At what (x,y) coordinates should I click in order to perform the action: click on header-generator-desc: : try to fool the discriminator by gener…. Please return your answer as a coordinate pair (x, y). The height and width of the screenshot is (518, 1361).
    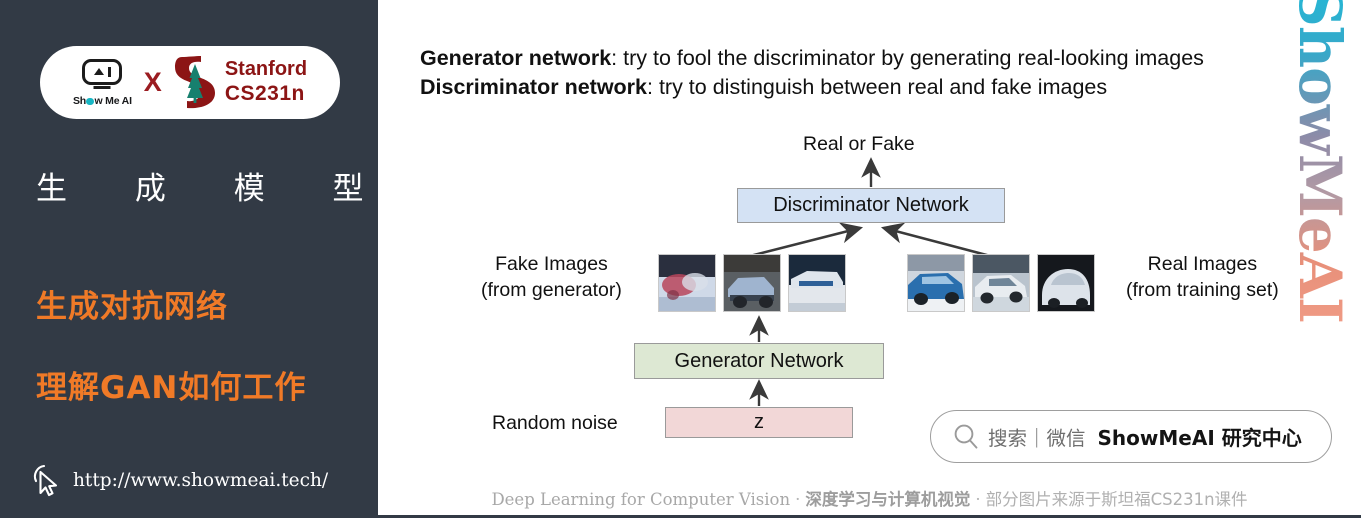
    Looking at the image, I should click on (907, 58).